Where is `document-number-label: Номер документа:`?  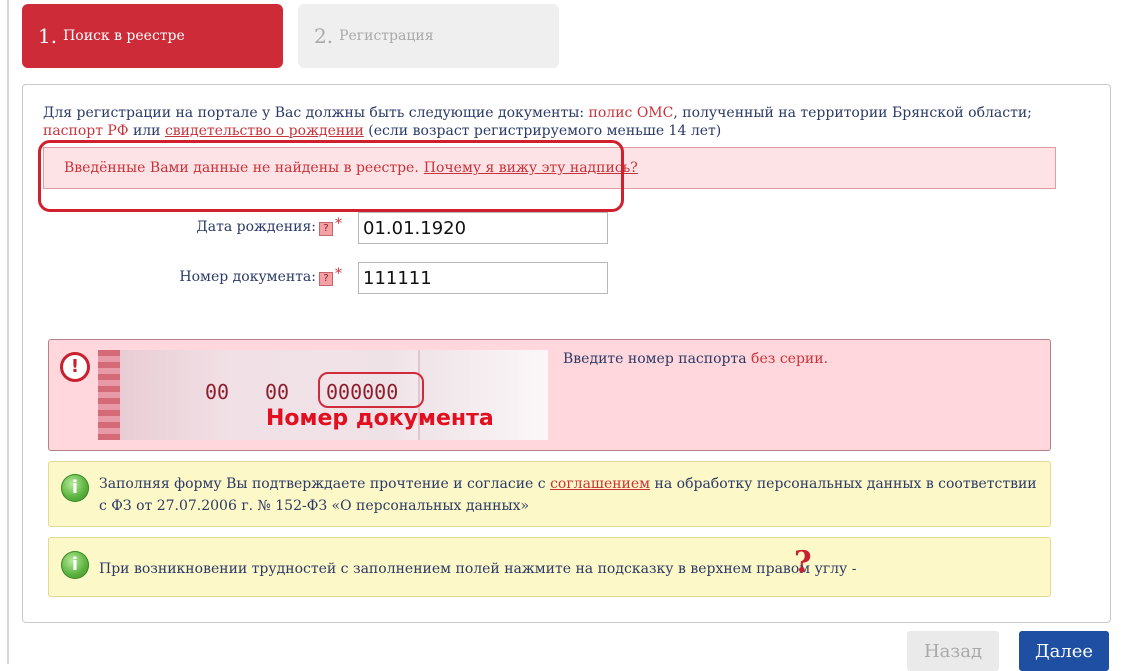
document-number-label: Номер документа: is located at coordinates (247, 277).